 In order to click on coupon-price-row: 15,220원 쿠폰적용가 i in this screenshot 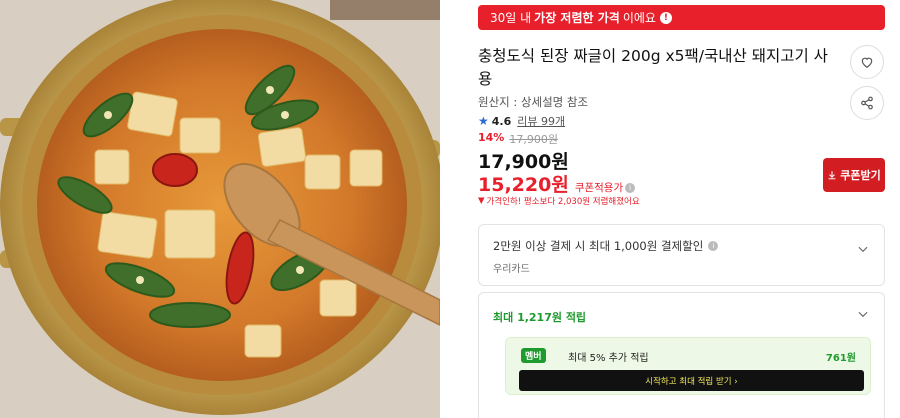, I will do `click(557, 183)`.